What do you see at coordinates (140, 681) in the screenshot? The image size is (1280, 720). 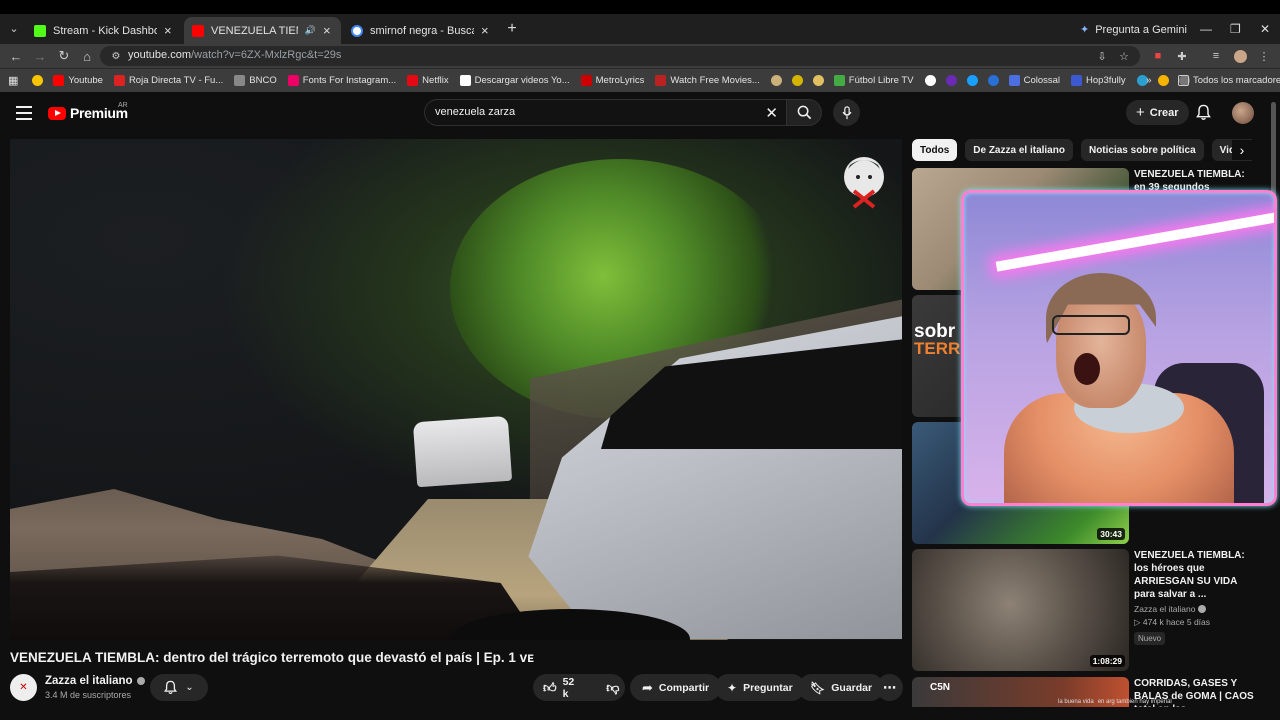 I see `verified-check-icon` at bounding box center [140, 681].